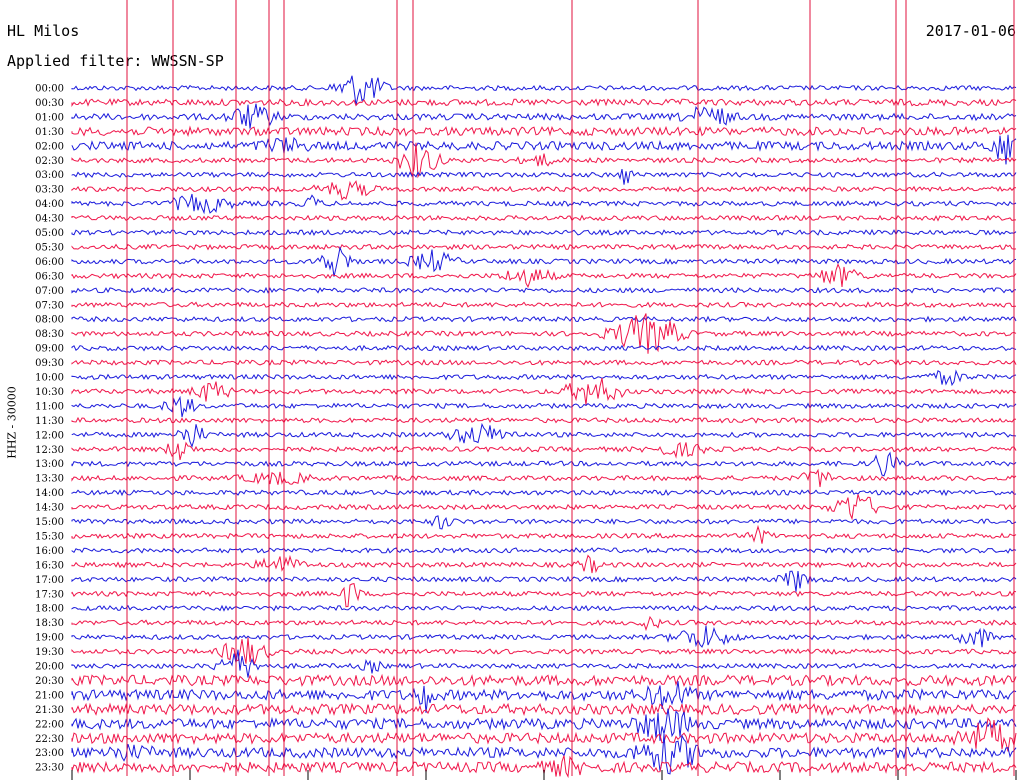 The image size is (1024, 780). What do you see at coordinates (49, 406) in the screenshot?
I see `time-label: 11:00` at bounding box center [49, 406].